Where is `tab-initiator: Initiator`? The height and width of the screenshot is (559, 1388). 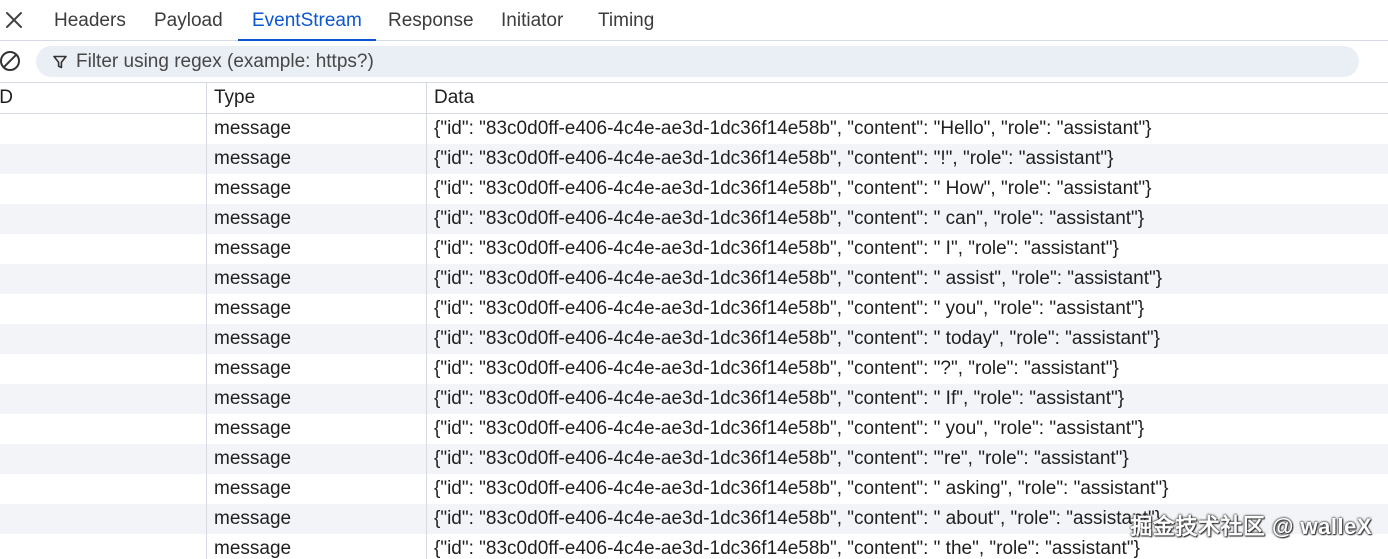 tab-initiator: Initiator is located at coordinates (532, 20).